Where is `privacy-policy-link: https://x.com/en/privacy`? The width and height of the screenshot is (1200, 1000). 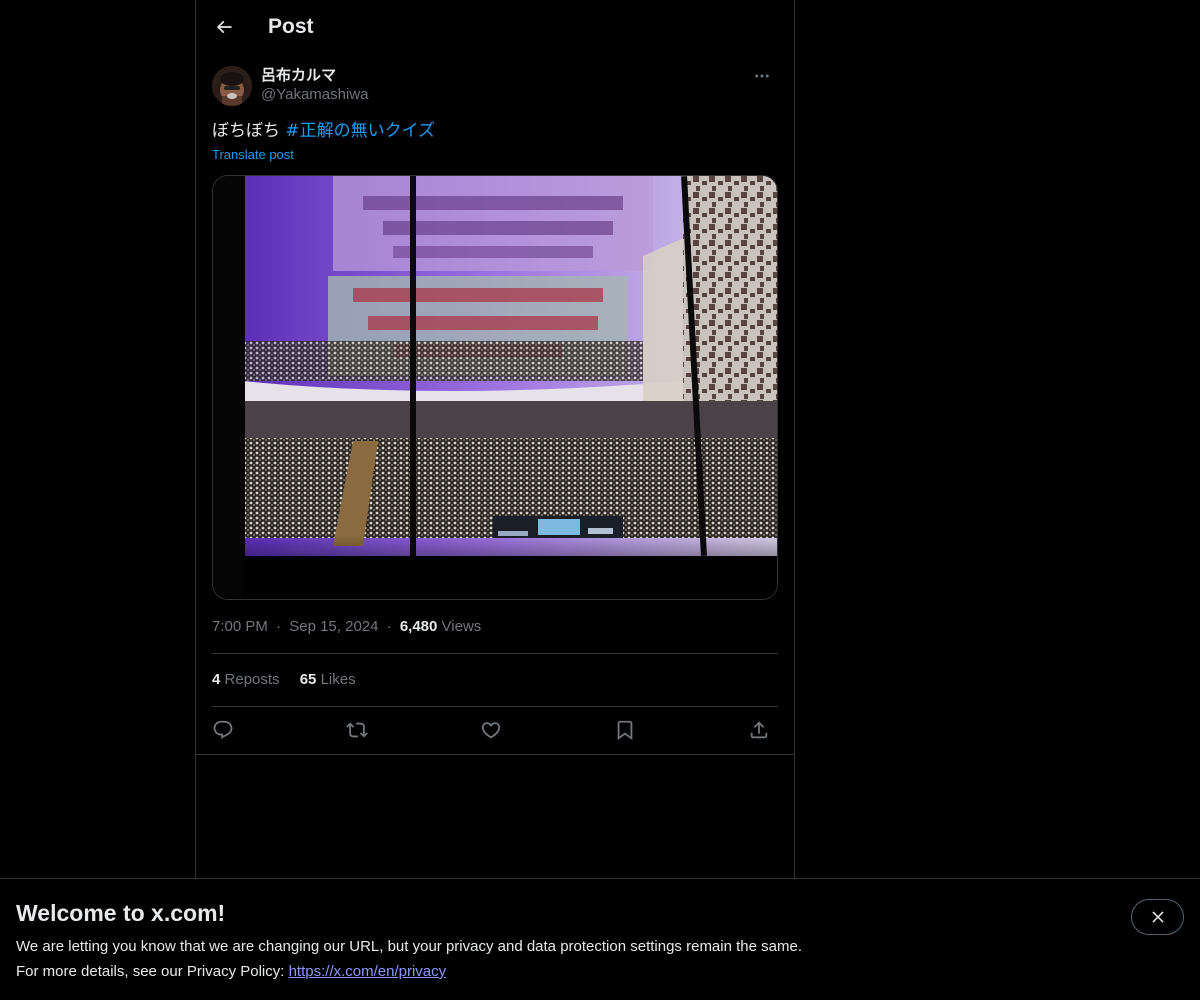 privacy-policy-link: https://x.com/en/privacy is located at coordinates (368, 971).